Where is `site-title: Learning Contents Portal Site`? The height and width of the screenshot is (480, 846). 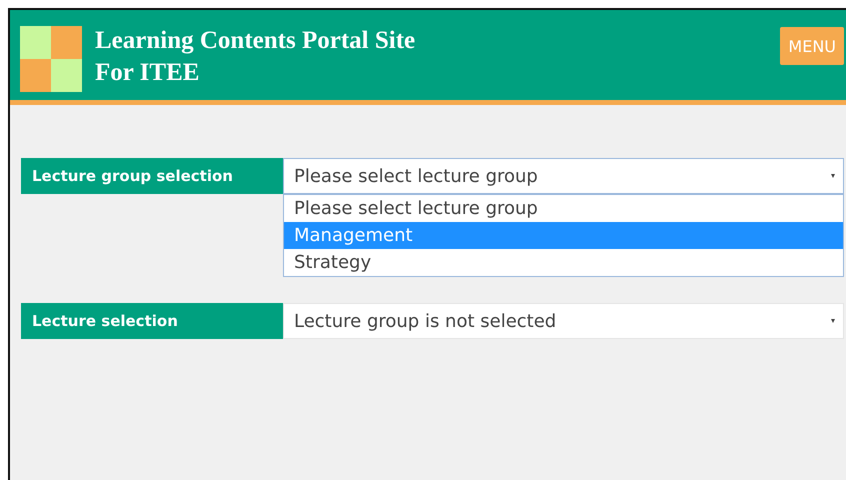 site-title: Learning Contents Portal Site is located at coordinates (255, 41).